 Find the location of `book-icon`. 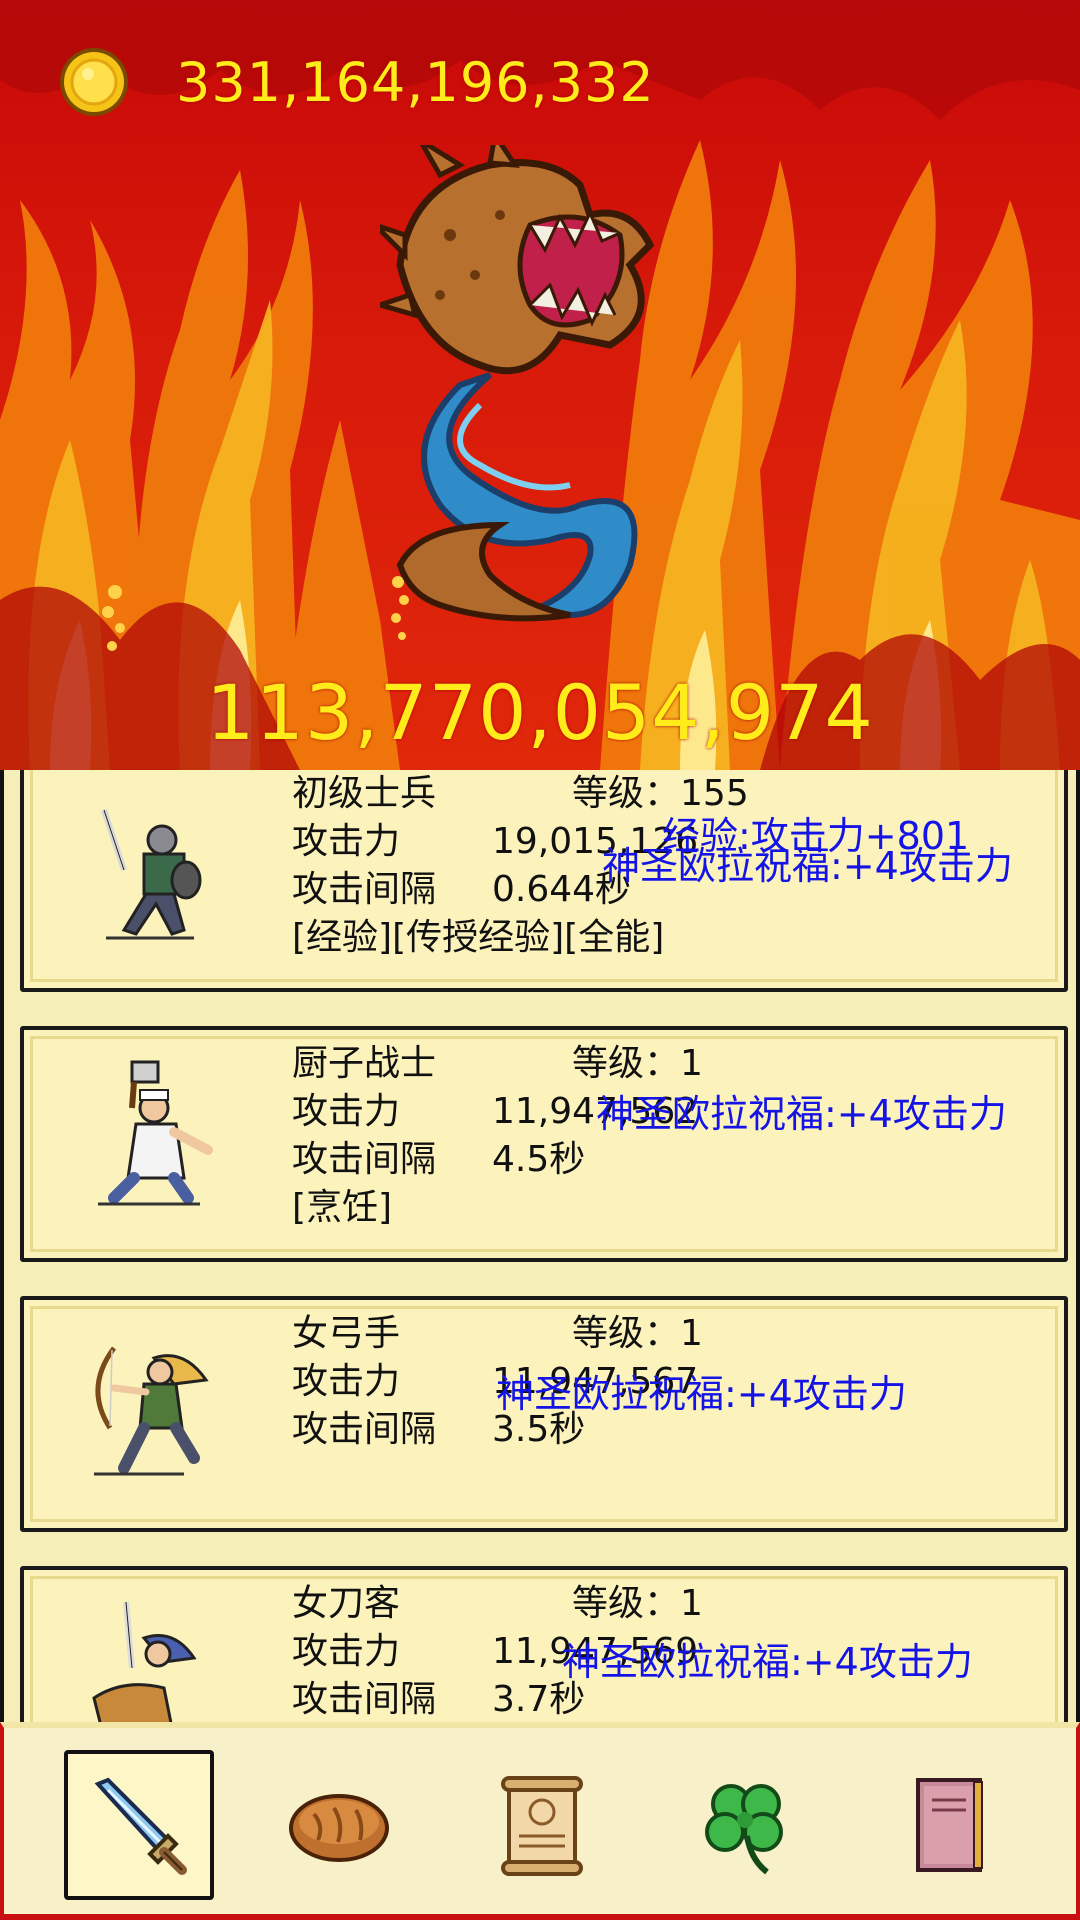

book-icon is located at coordinates (949, 1825).